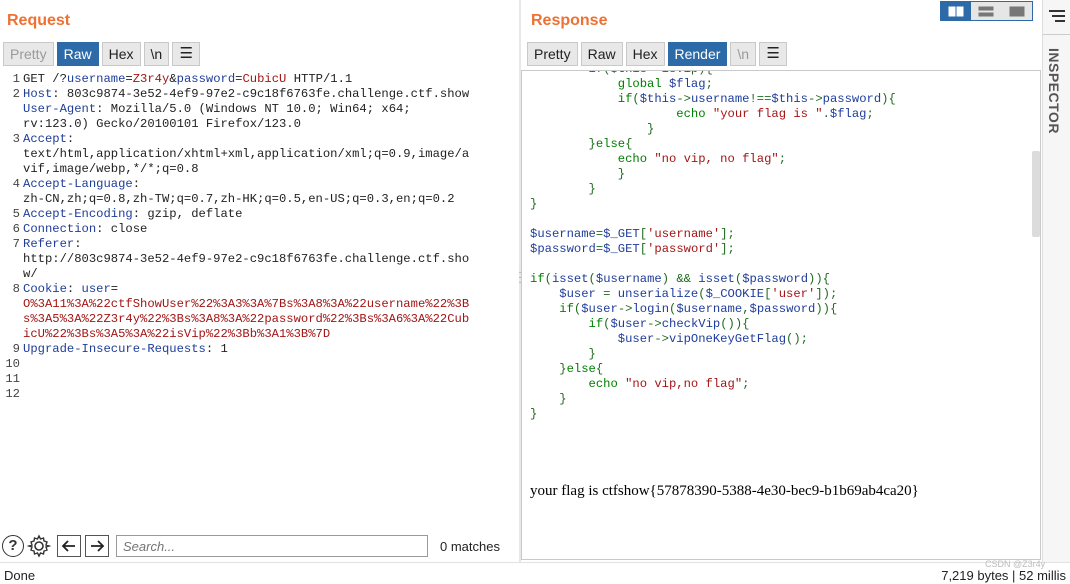  I want to click on code-token: echo, so click(691, 114).